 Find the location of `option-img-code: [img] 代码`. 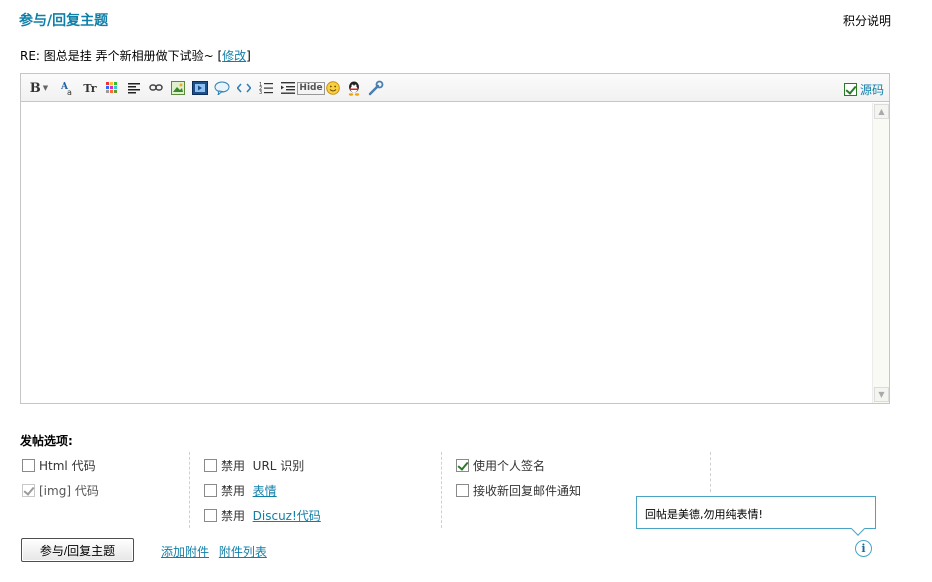

option-img-code: [img] 代码 is located at coordinates (60, 490).